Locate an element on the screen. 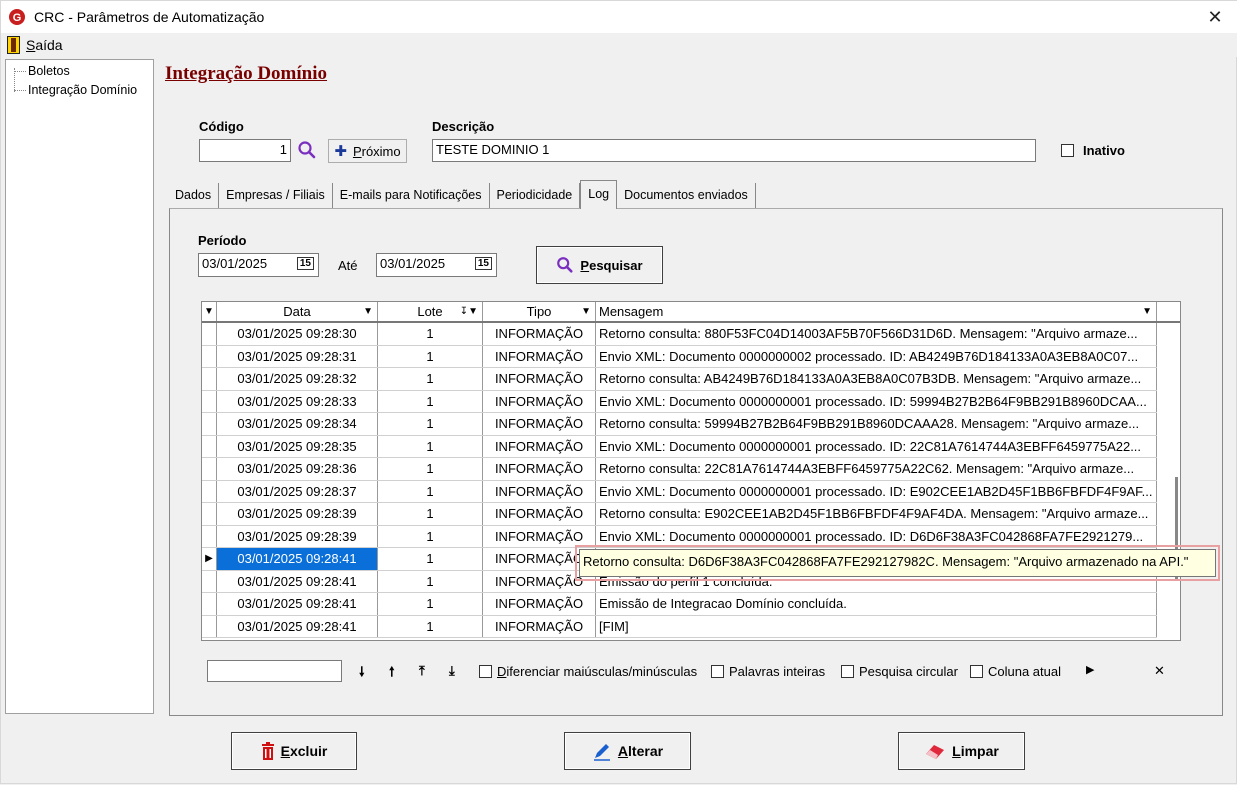  grid-search-input is located at coordinates (274, 671).